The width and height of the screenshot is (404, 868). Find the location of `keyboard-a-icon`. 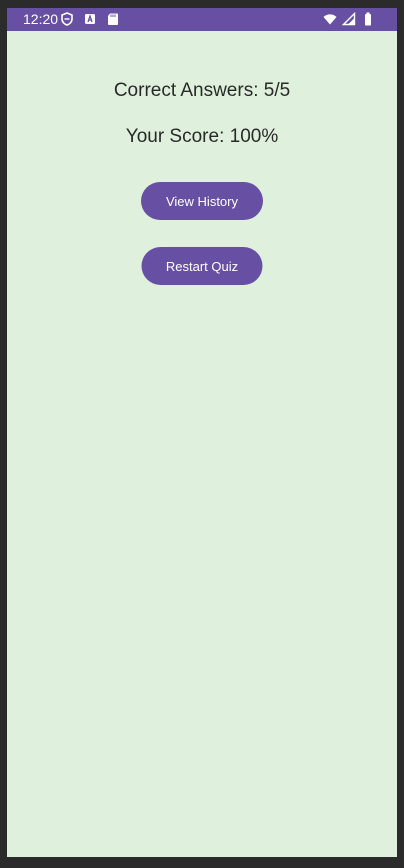

keyboard-a-icon is located at coordinates (90, 19).